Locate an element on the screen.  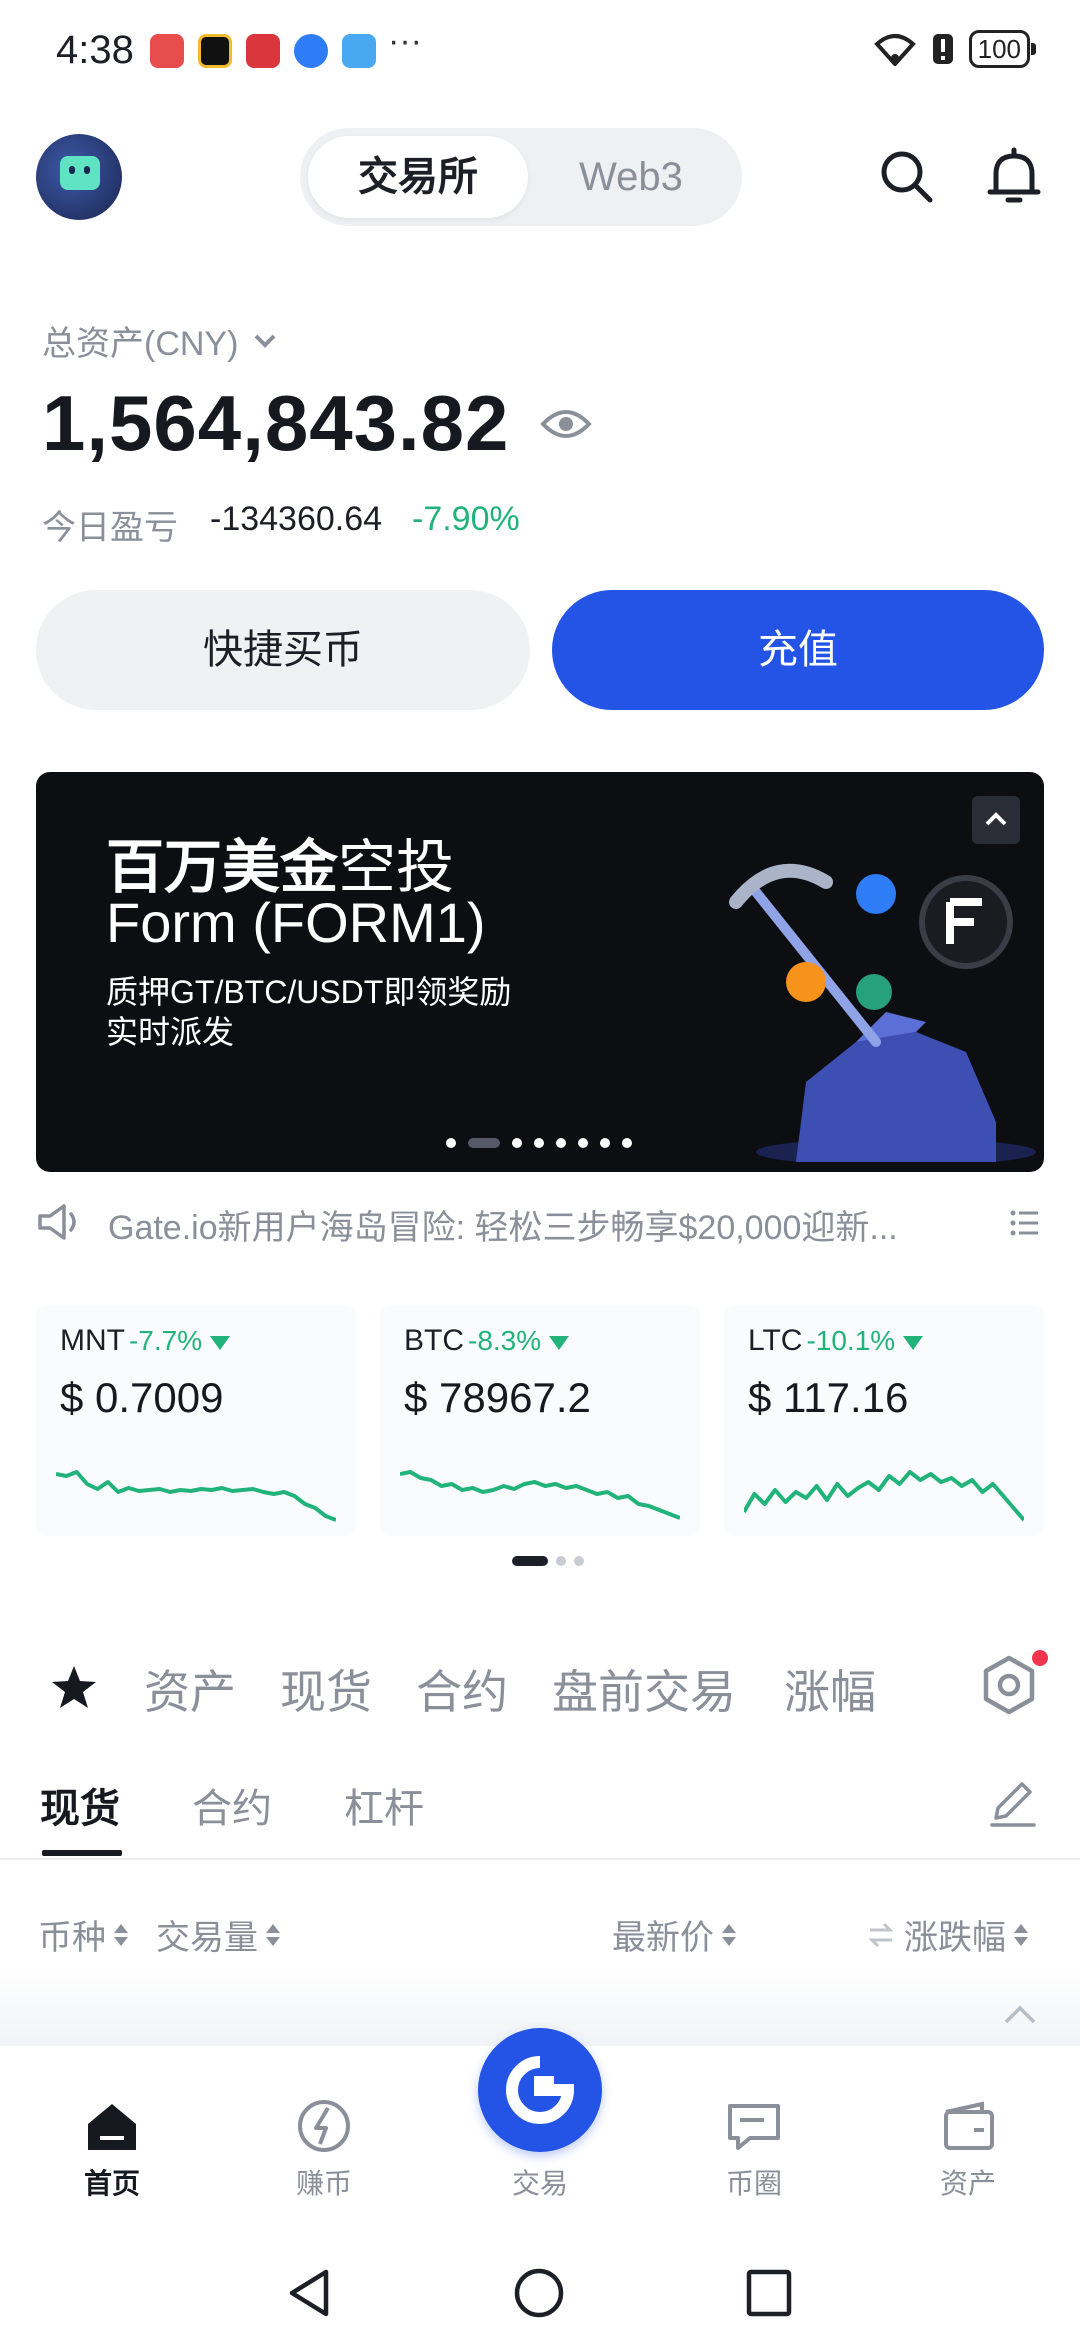
ticker-head: LTC -10.1% is located at coordinates (836, 1341).